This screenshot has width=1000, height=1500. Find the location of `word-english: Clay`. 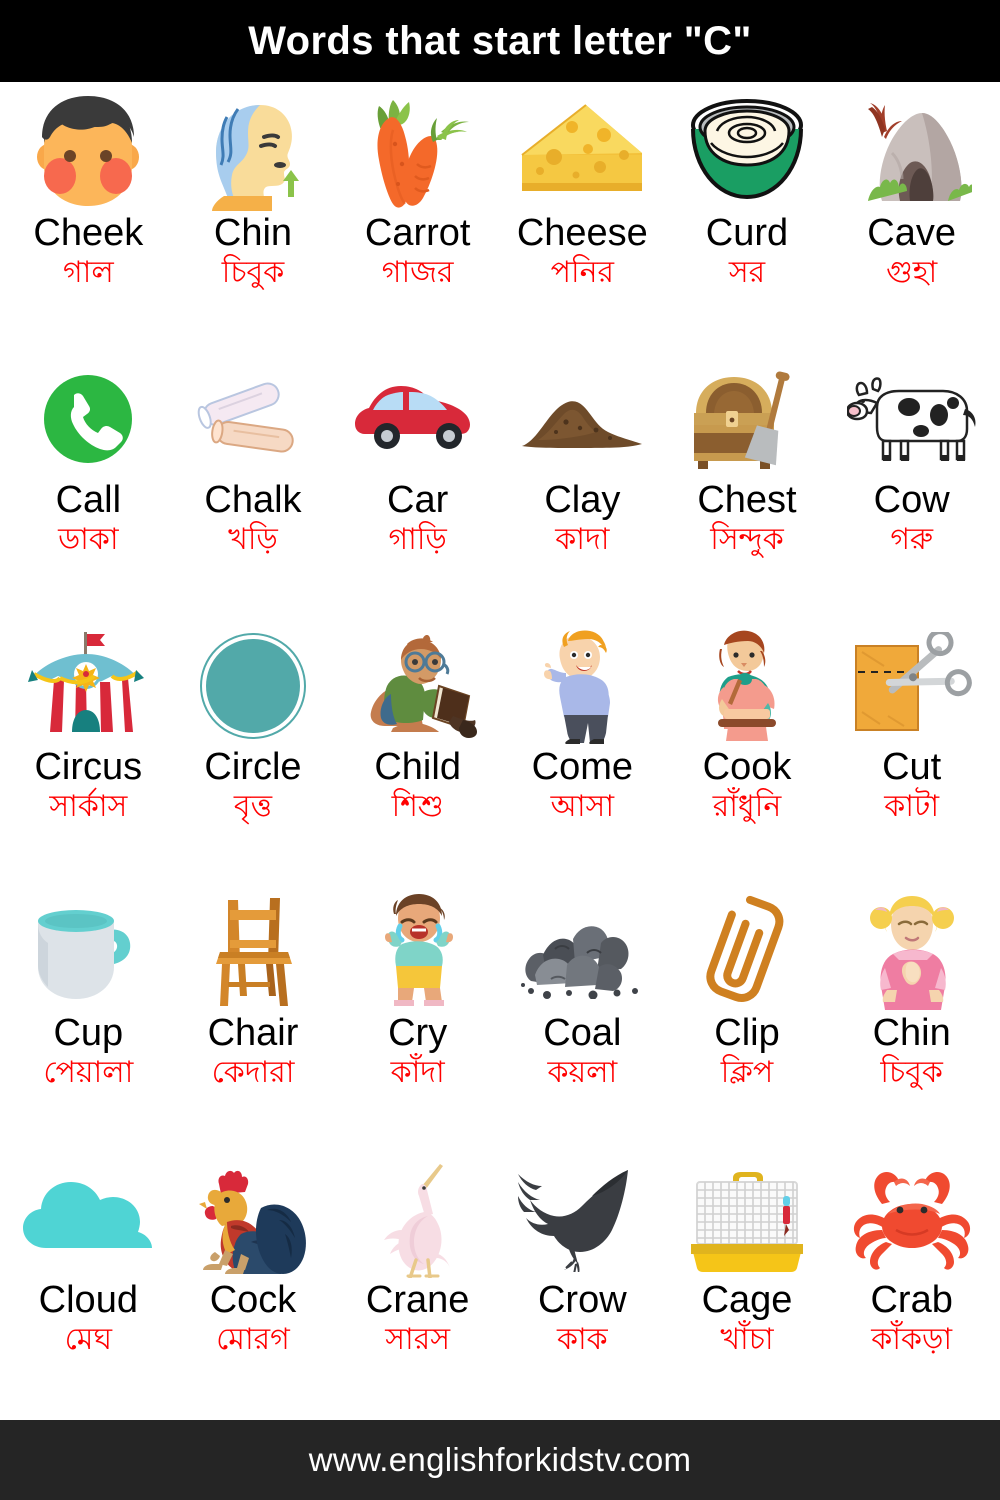

word-english: Clay is located at coordinates (582, 499).